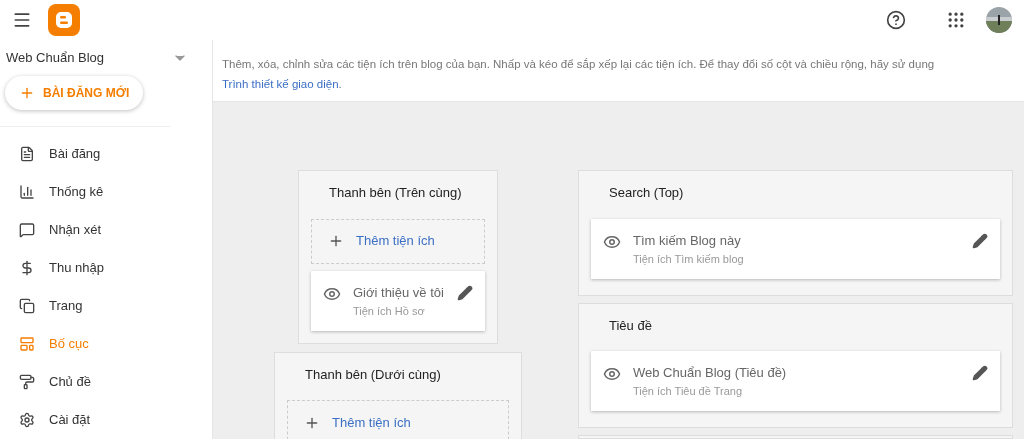  What do you see at coordinates (630, 325) in the screenshot?
I see `section-title: Tiêu đề` at bounding box center [630, 325].